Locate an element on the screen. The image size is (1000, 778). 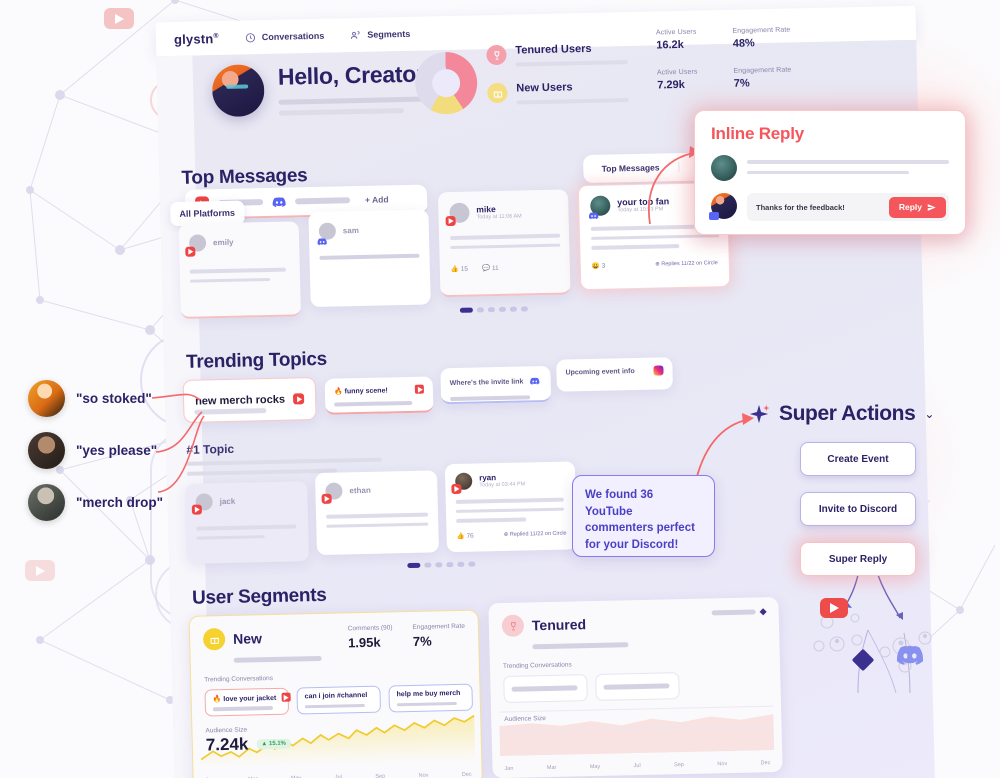
inline-reply-composer: Thanks for the feedback! Reply is located at coordinates (829, 207).